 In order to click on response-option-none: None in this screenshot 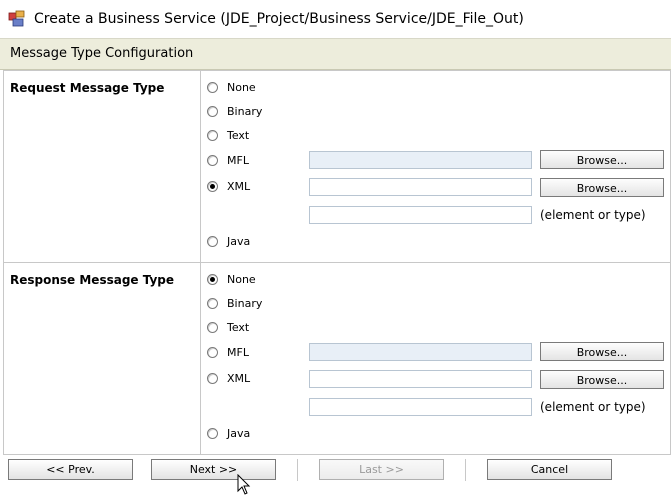, I will do `click(231, 279)`.